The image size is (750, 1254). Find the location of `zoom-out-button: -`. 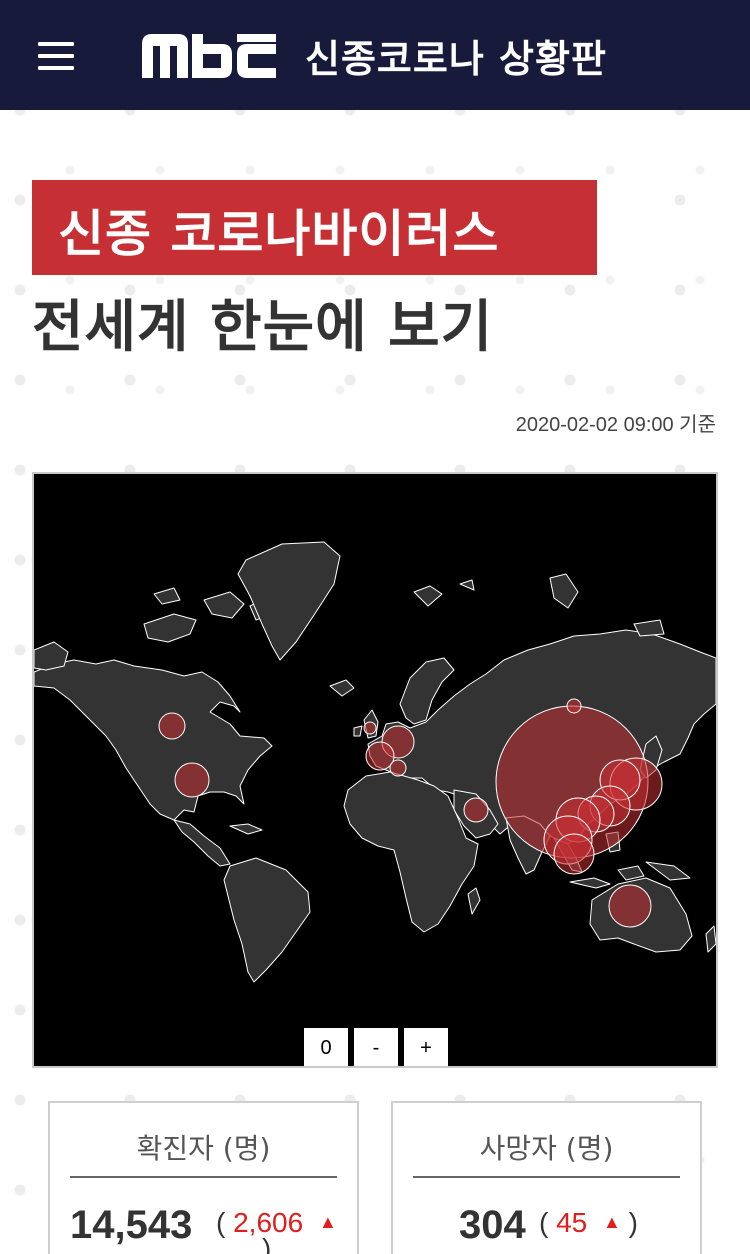

zoom-out-button: - is located at coordinates (376, 1047).